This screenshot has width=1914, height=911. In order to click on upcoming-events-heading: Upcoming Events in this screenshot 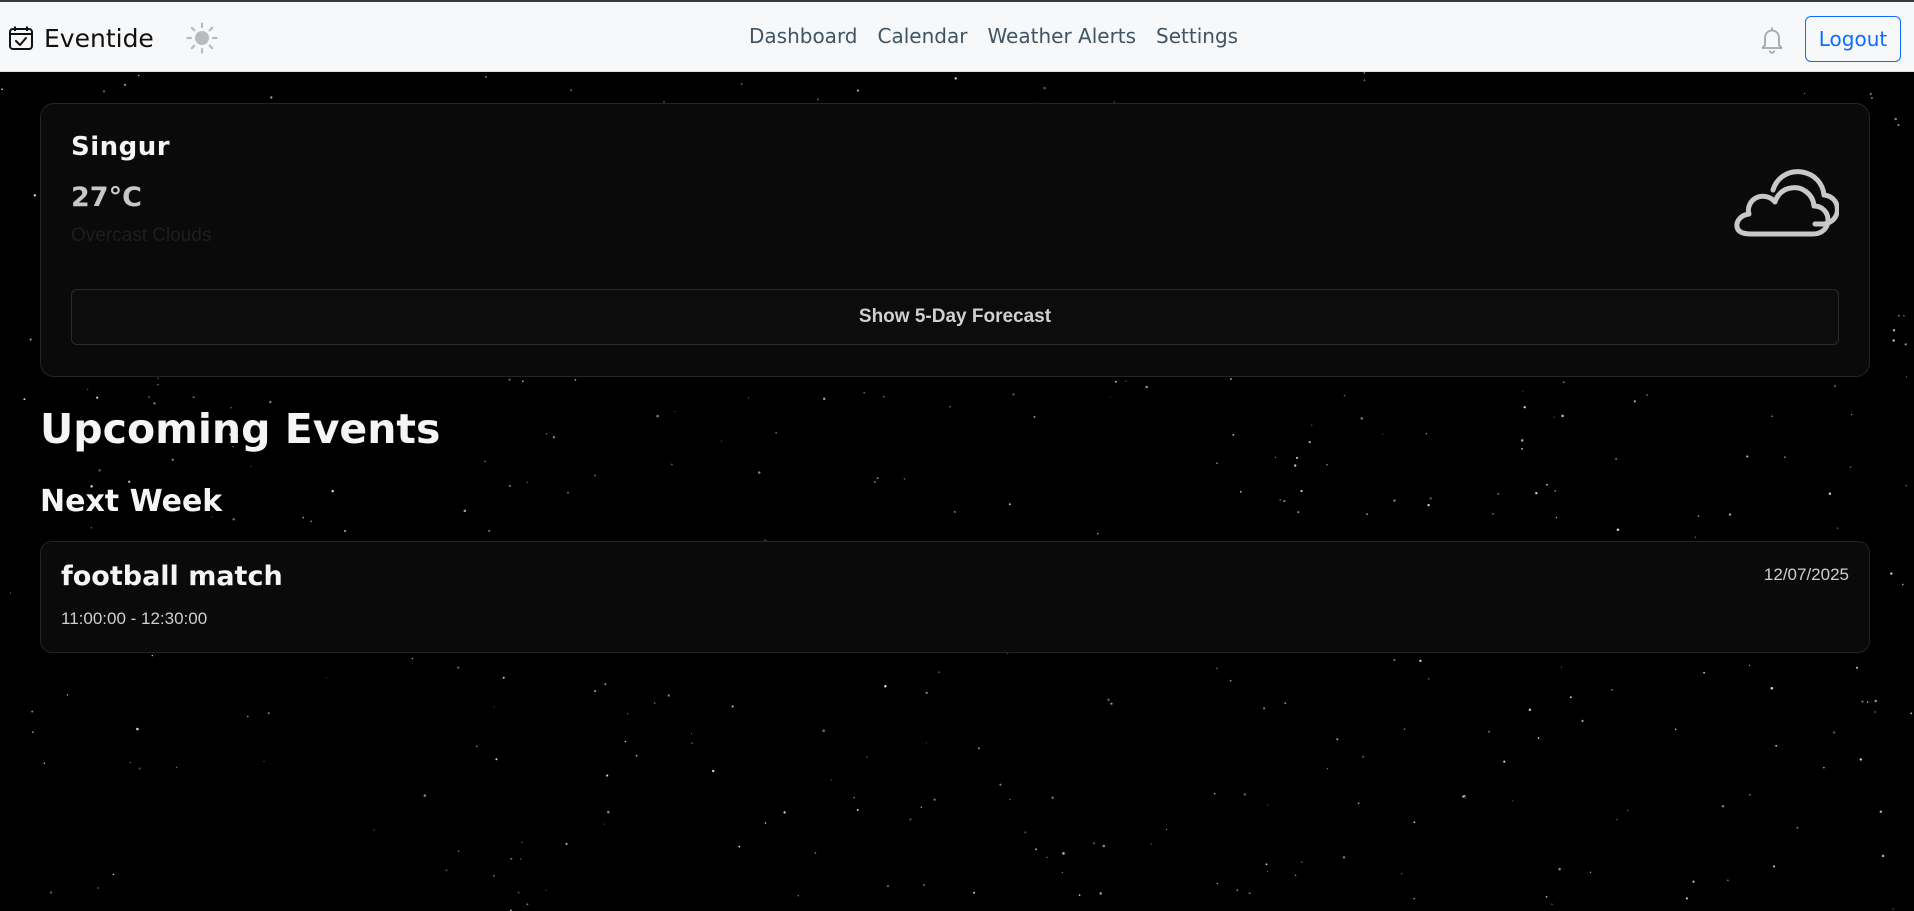, I will do `click(240, 429)`.